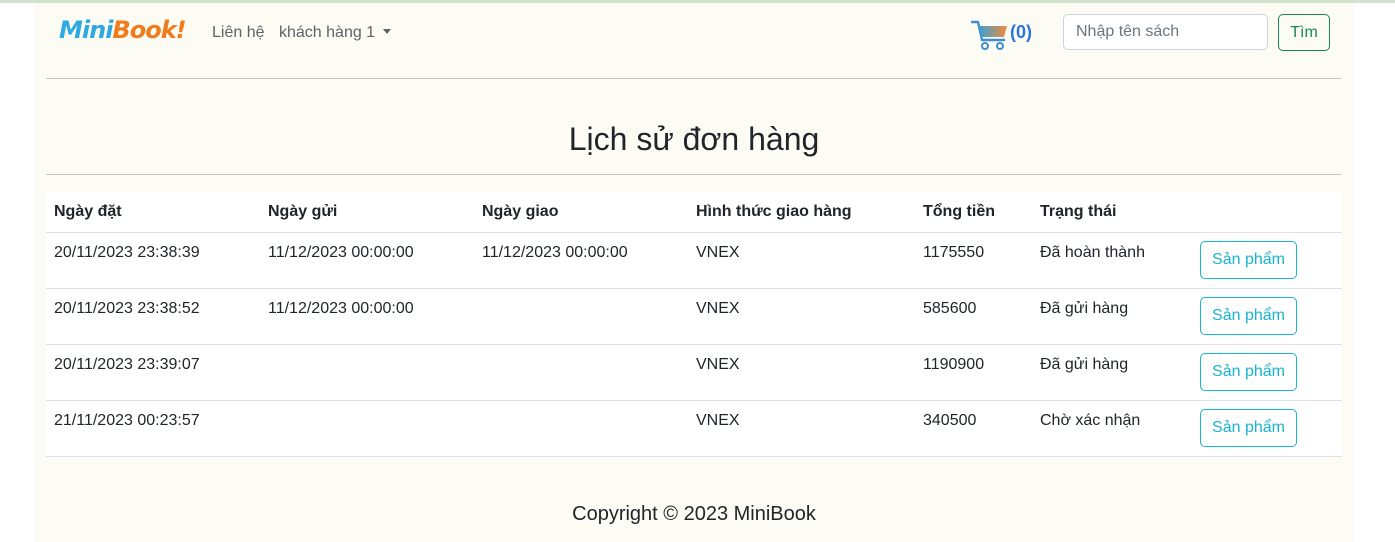  What do you see at coordinates (153, 260) in the screenshot?
I see `order-date-cell: 20/11/2023 23:38:39` at bounding box center [153, 260].